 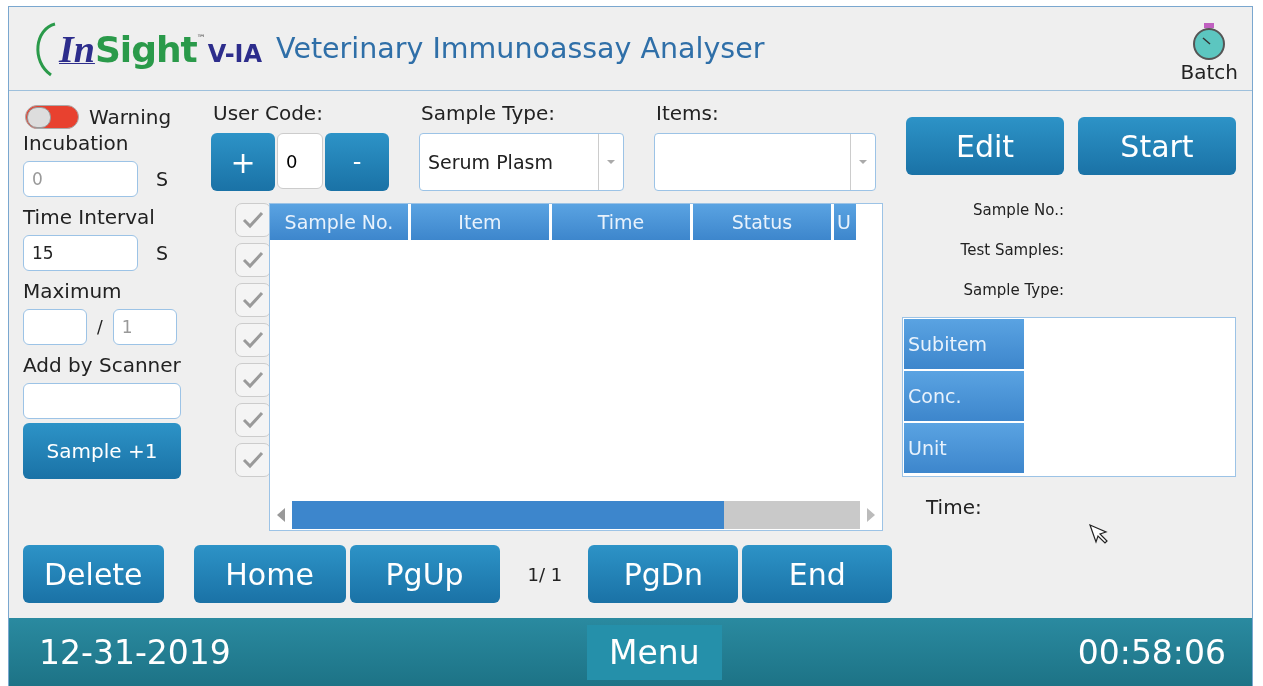 I want to click on info-label: Sample Type:, so click(x=1013, y=290).